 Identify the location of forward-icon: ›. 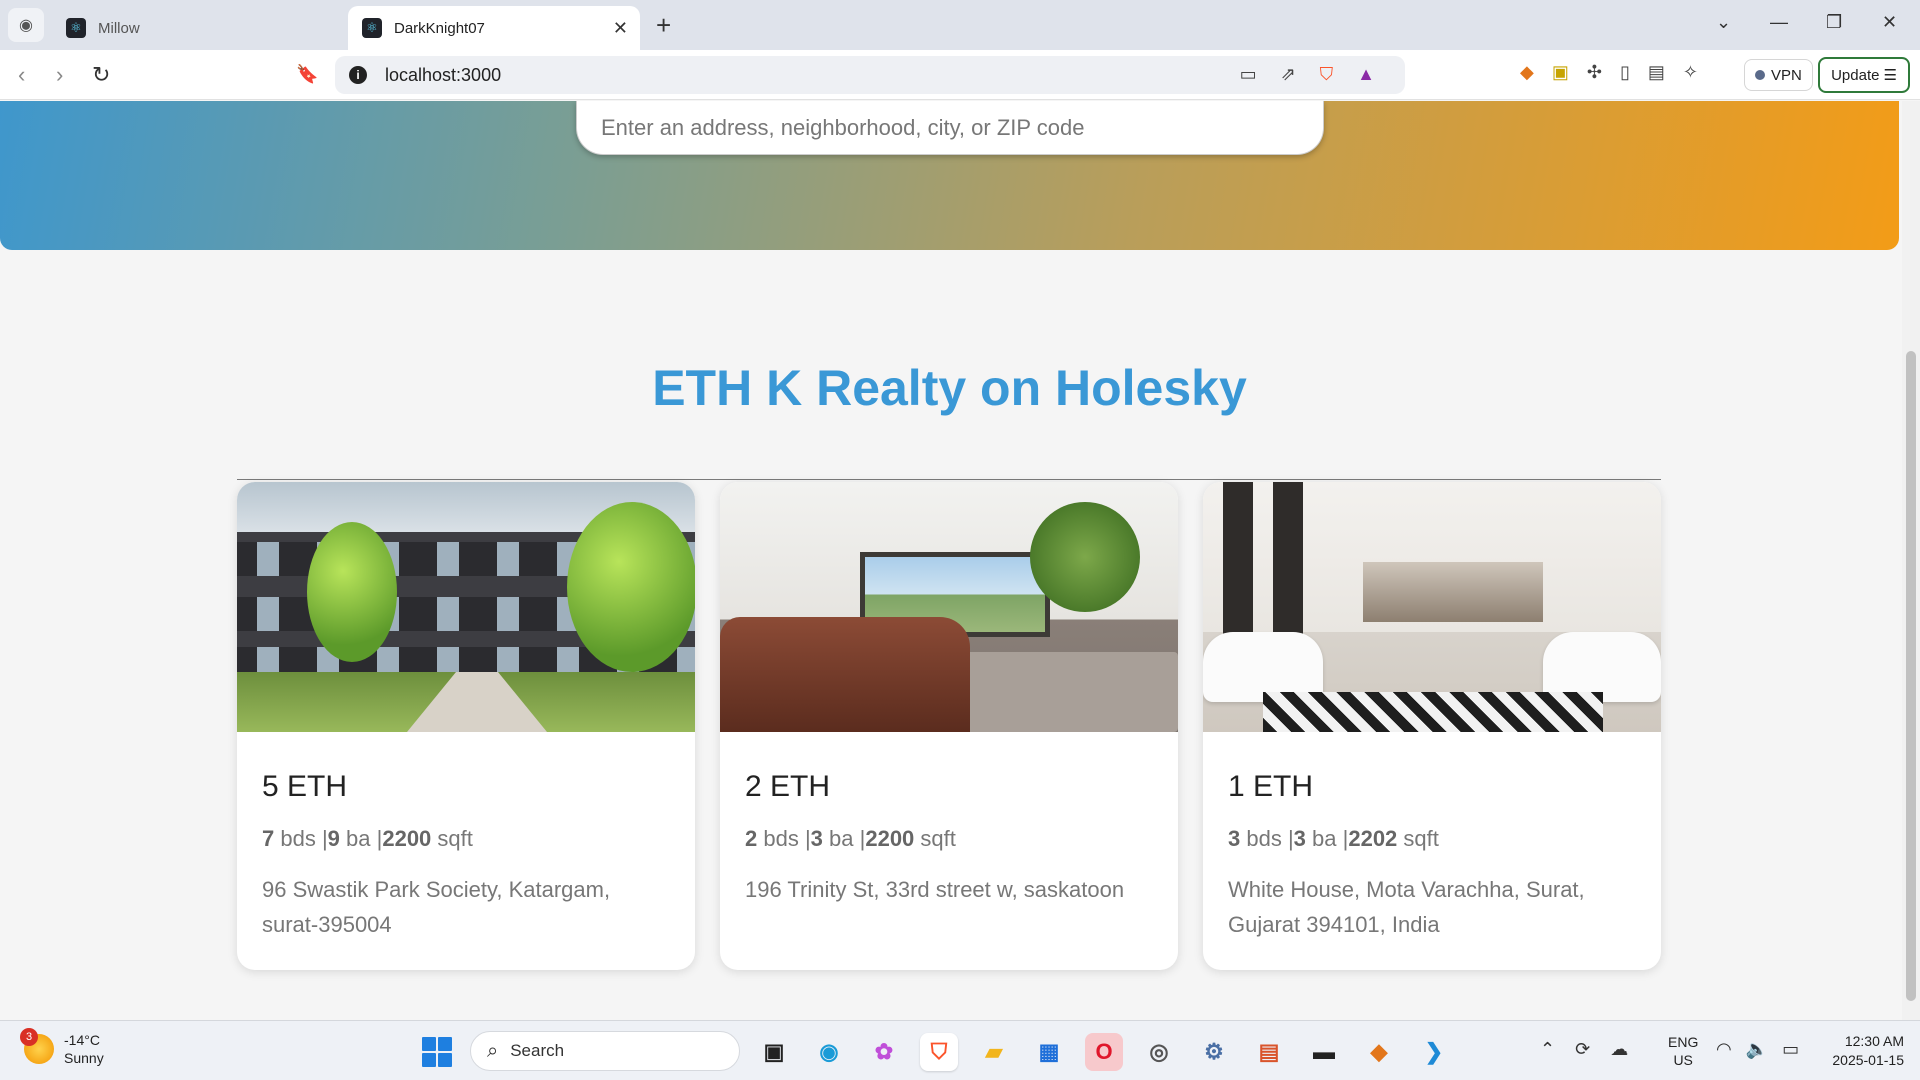
(59, 75).